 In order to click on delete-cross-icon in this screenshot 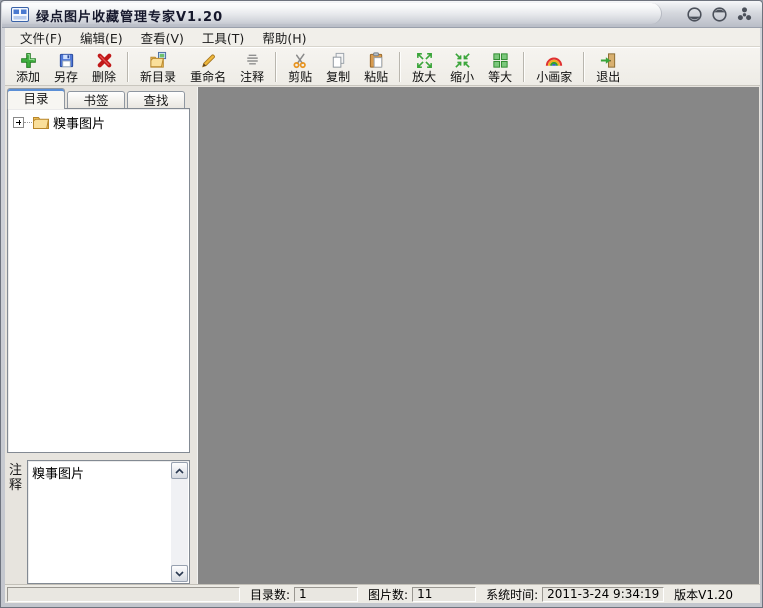, I will do `click(104, 60)`.